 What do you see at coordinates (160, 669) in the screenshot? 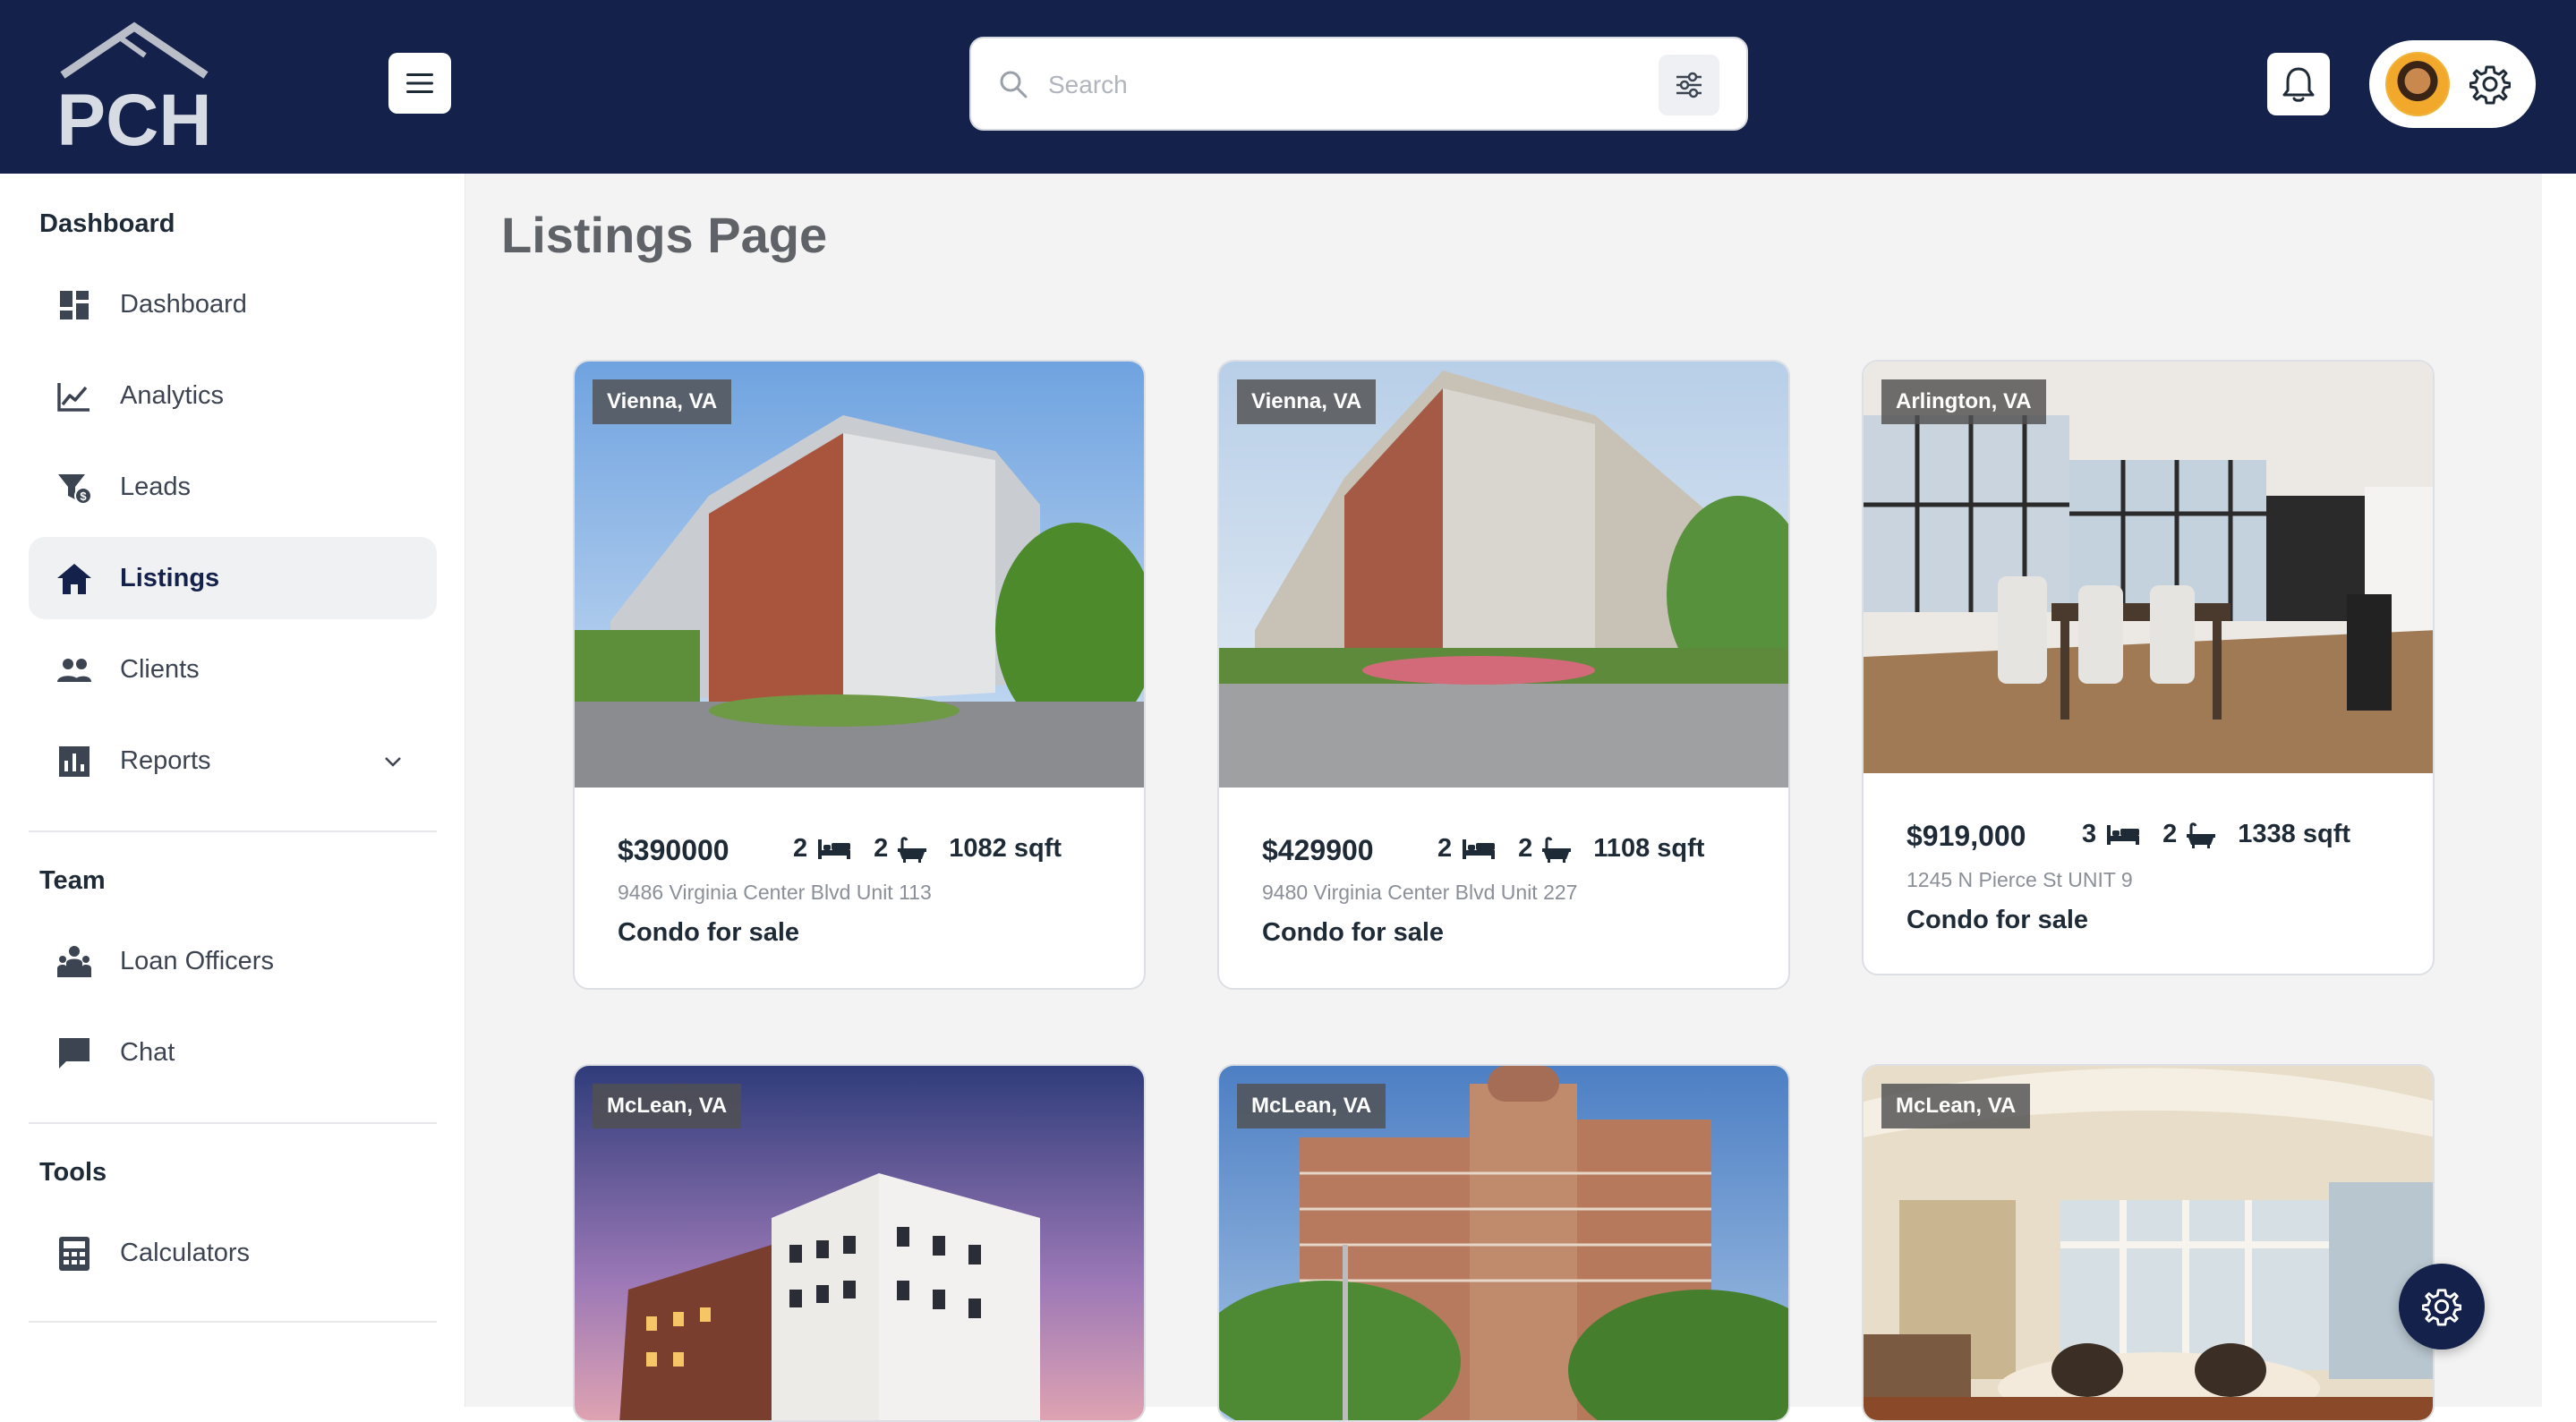
I see `sidebar-item-label: Clients` at bounding box center [160, 669].